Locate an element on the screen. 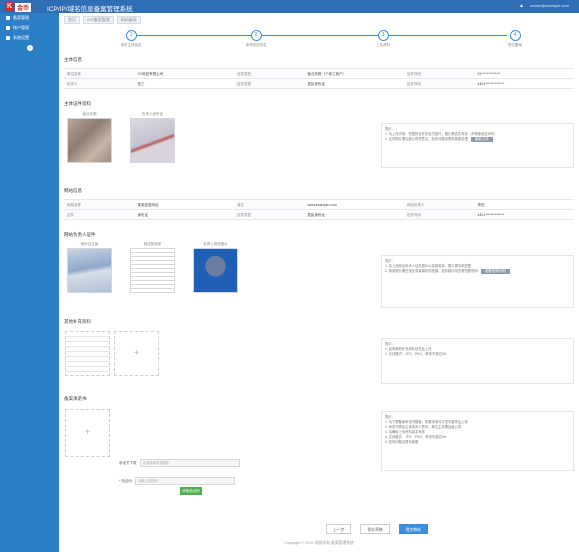  collapse-icon: ‹ is located at coordinates (30, 48).